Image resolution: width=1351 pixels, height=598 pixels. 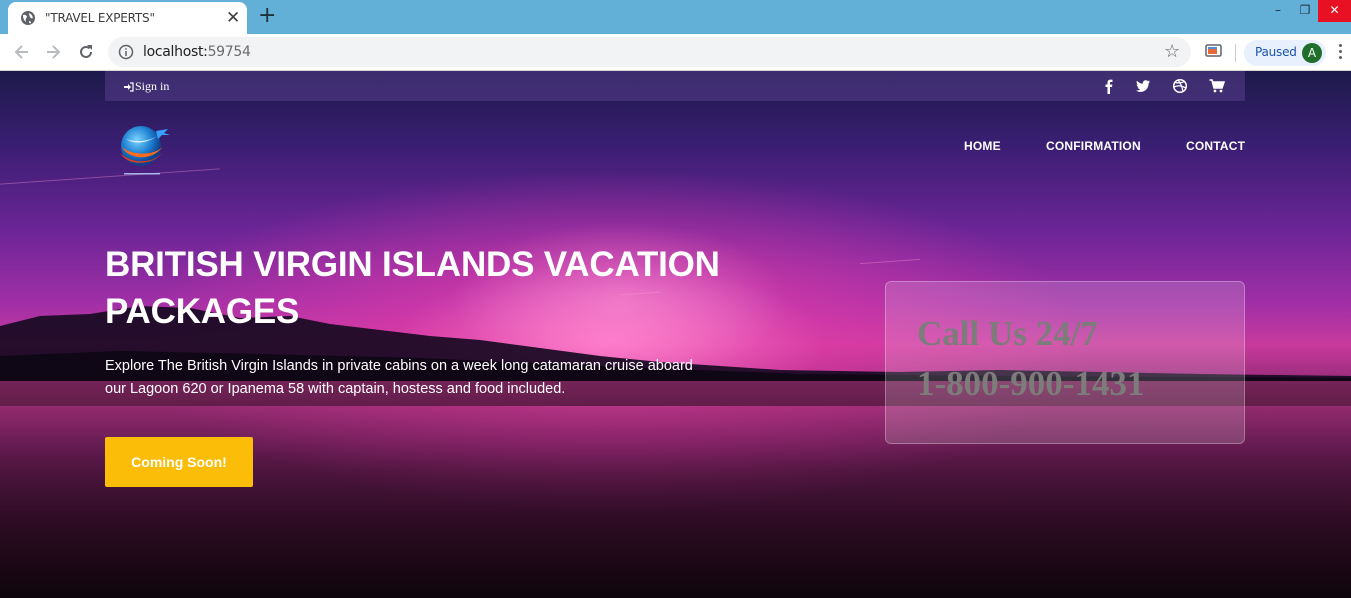 What do you see at coordinates (179, 462) in the screenshot?
I see `coming-soon-button: Coming Soon!` at bounding box center [179, 462].